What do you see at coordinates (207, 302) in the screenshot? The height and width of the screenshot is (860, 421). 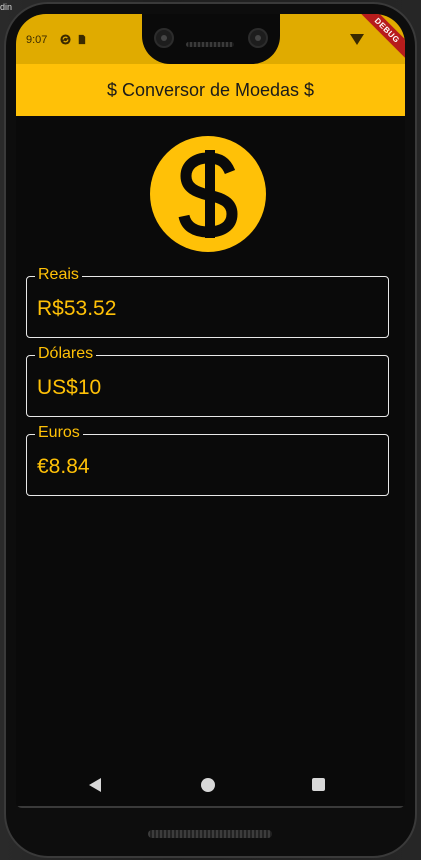 I see `reais-field: Reais R$53.52` at bounding box center [207, 302].